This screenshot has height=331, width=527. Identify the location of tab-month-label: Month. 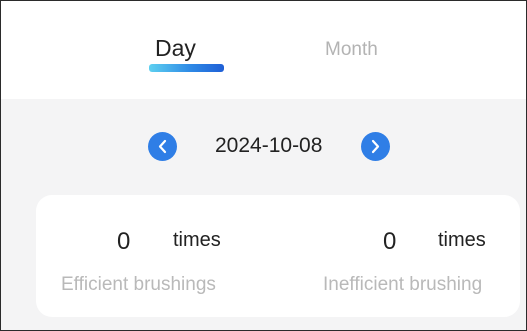
(351, 49).